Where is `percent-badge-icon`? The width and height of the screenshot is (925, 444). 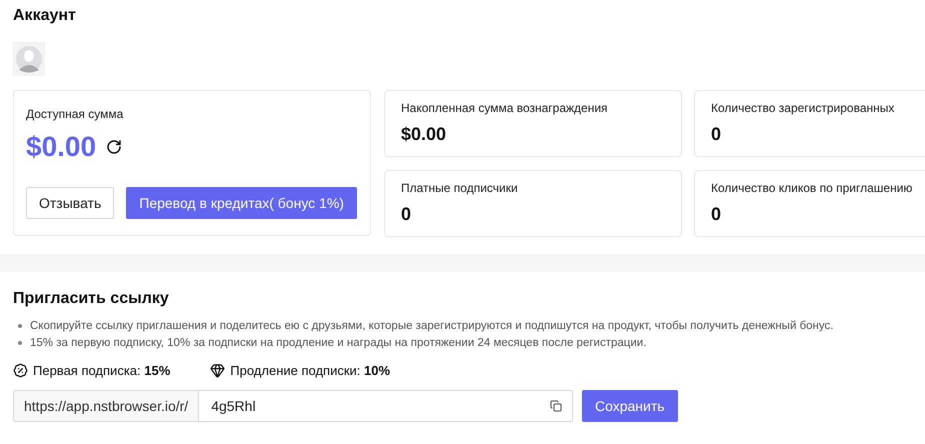 percent-badge-icon is located at coordinates (20, 370).